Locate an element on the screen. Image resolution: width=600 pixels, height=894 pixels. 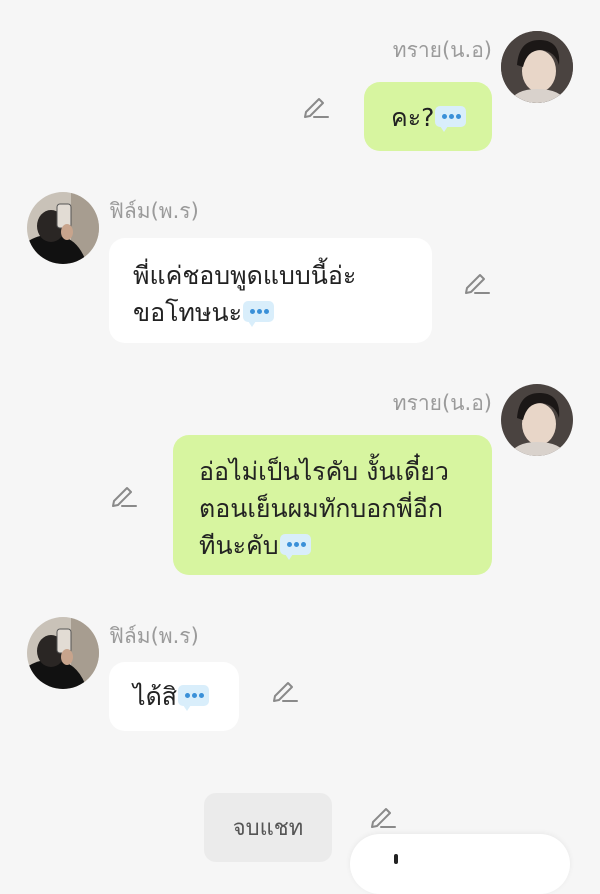
message-line: คะ? is located at coordinates (441, 117).